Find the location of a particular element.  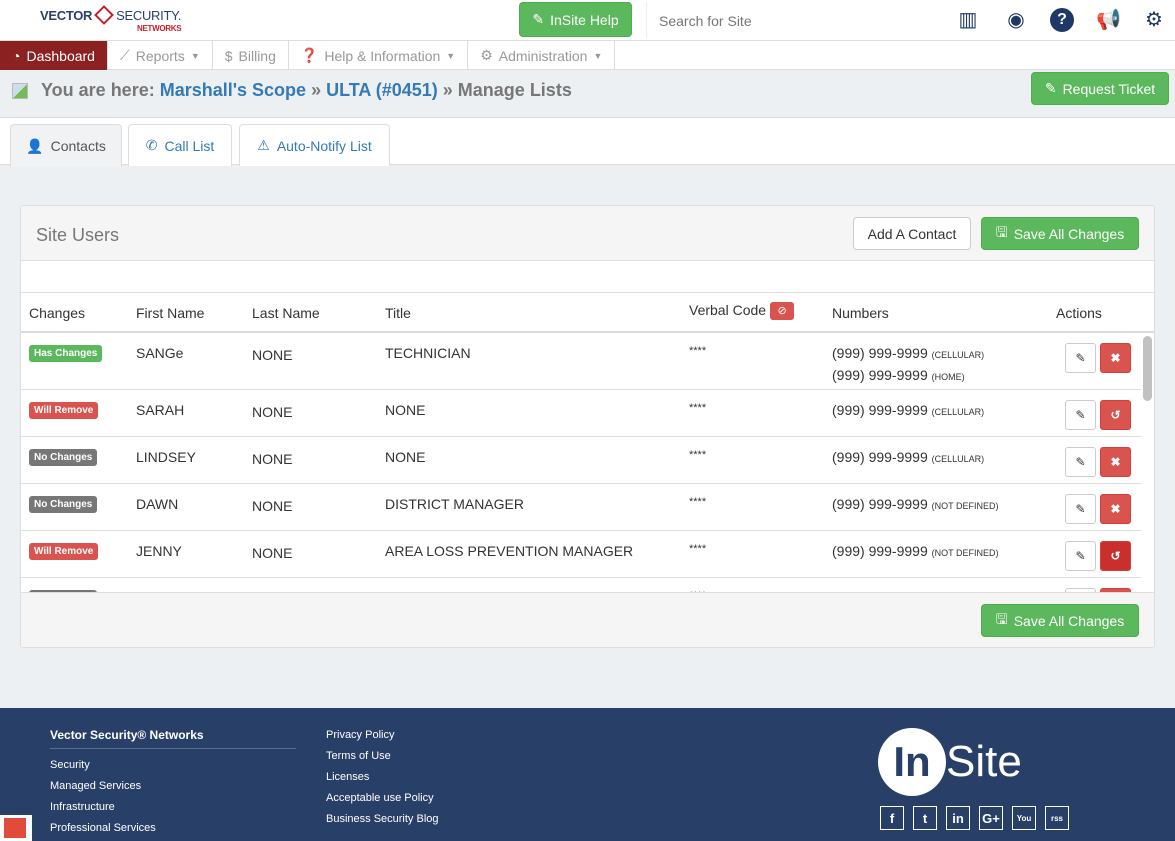

add-contact-button: Add A Contact is located at coordinates (912, 233).